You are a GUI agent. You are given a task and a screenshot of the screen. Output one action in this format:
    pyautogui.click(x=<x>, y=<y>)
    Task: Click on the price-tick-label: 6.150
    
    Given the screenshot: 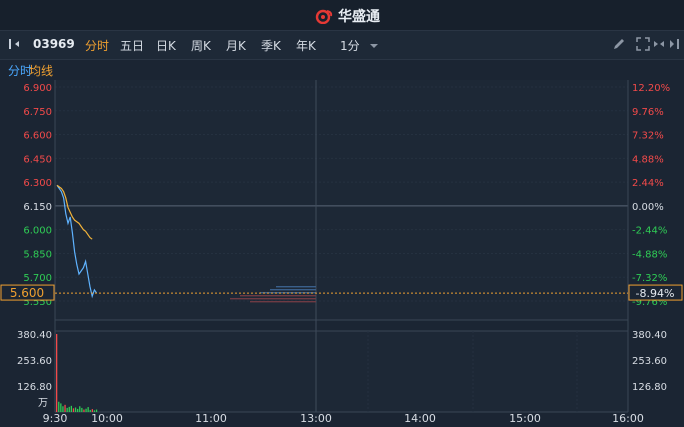 What is the action you would take?
    pyautogui.click(x=37, y=207)
    